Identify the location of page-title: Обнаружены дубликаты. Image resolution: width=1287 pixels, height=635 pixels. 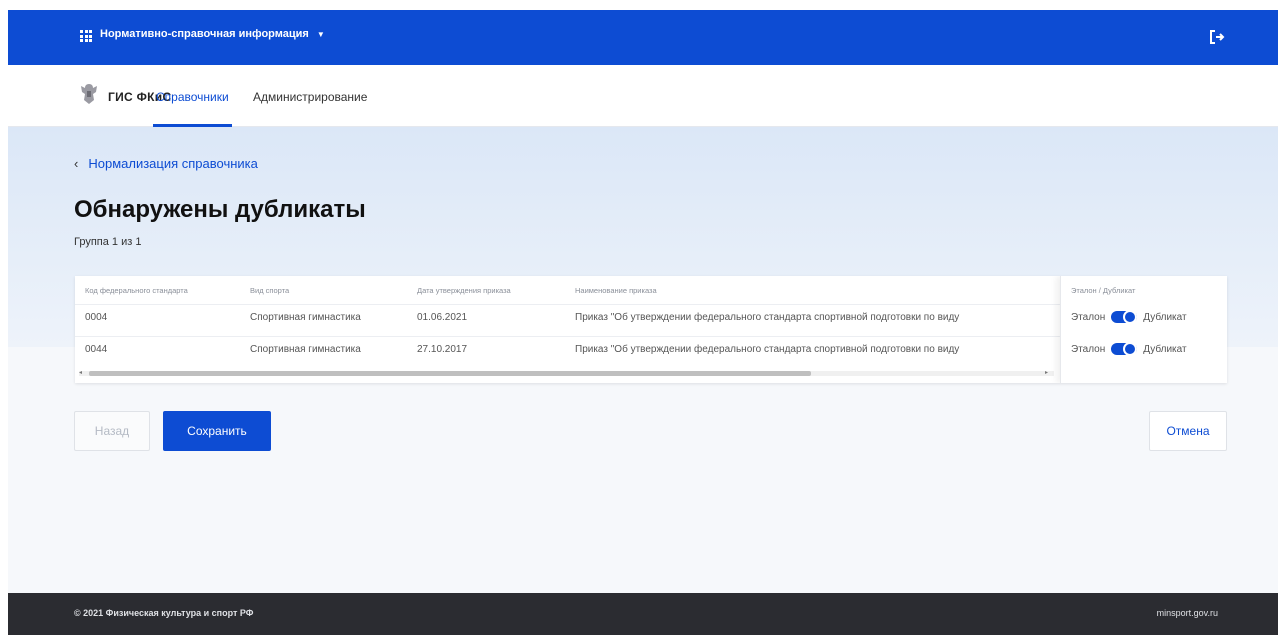
(220, 209).